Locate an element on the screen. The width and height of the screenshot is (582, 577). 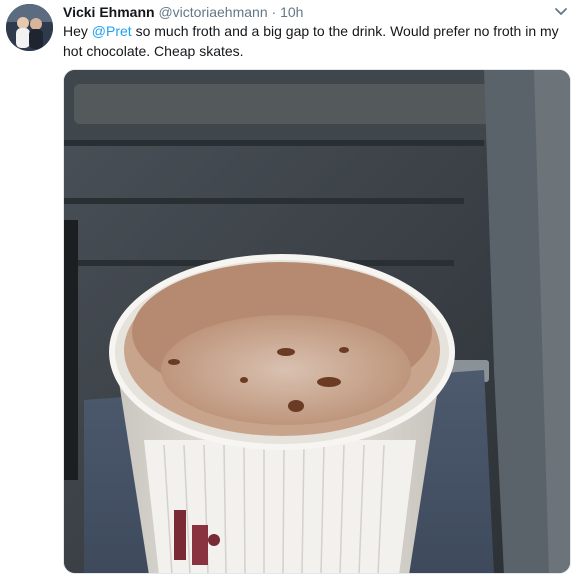
author-name: Vicki Ehmann is located at coordinates (109, 12).